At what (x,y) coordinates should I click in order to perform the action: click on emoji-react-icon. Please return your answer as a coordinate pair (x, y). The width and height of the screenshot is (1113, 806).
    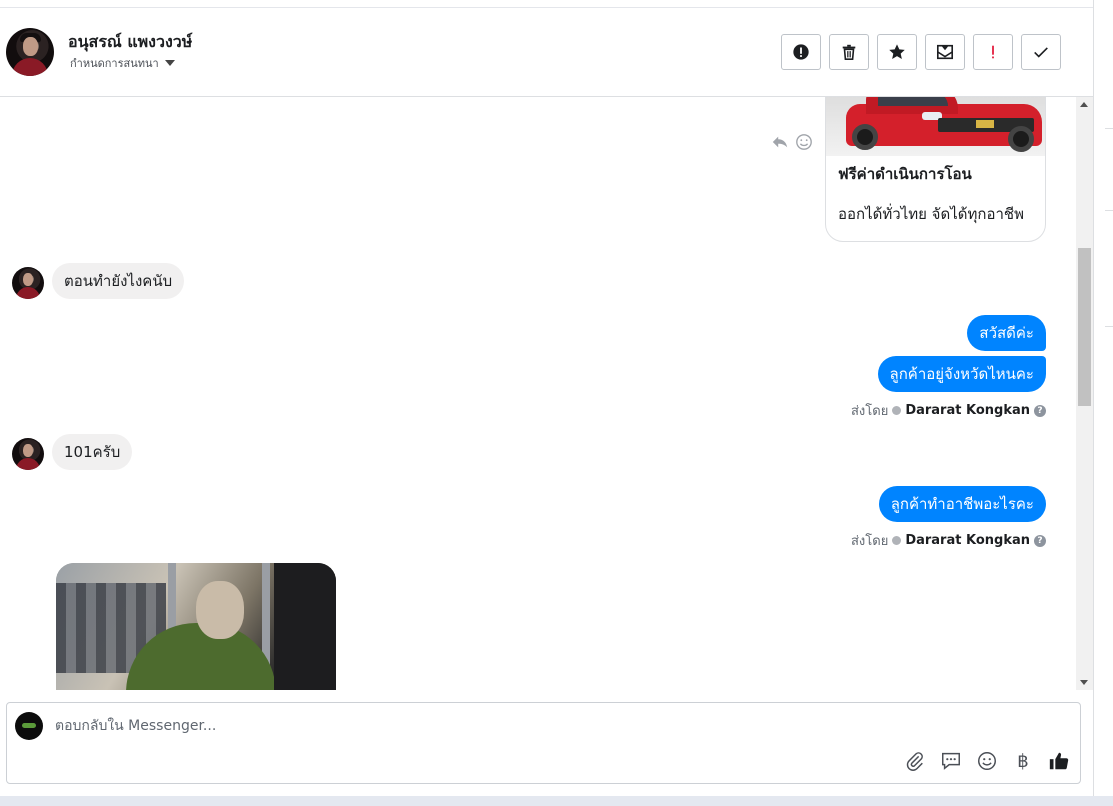
    Looking at the image, I should click on (804, 142).